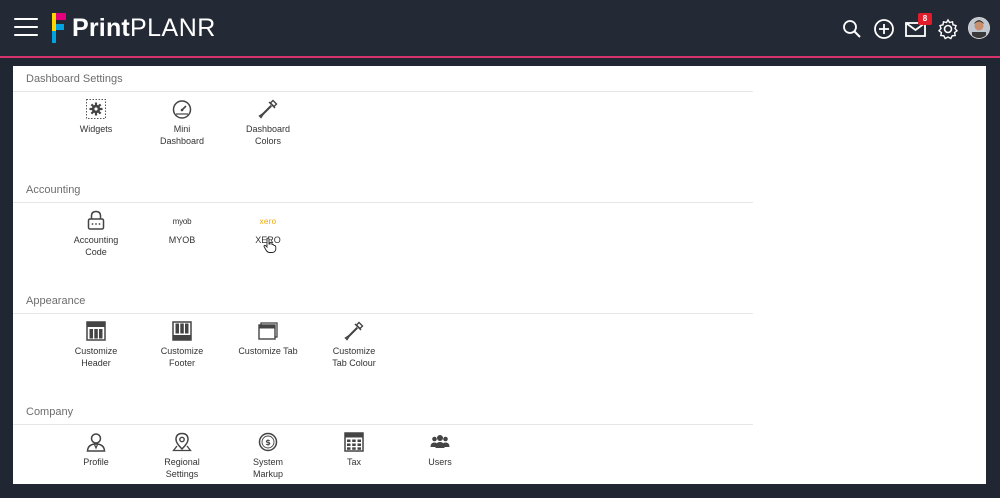 The width and height of the screenshot is (1000, 498). What do you see at coordinates (96, 442) in the screenshot?
I see `user-profile-icon` at bounding box center [96, 442].